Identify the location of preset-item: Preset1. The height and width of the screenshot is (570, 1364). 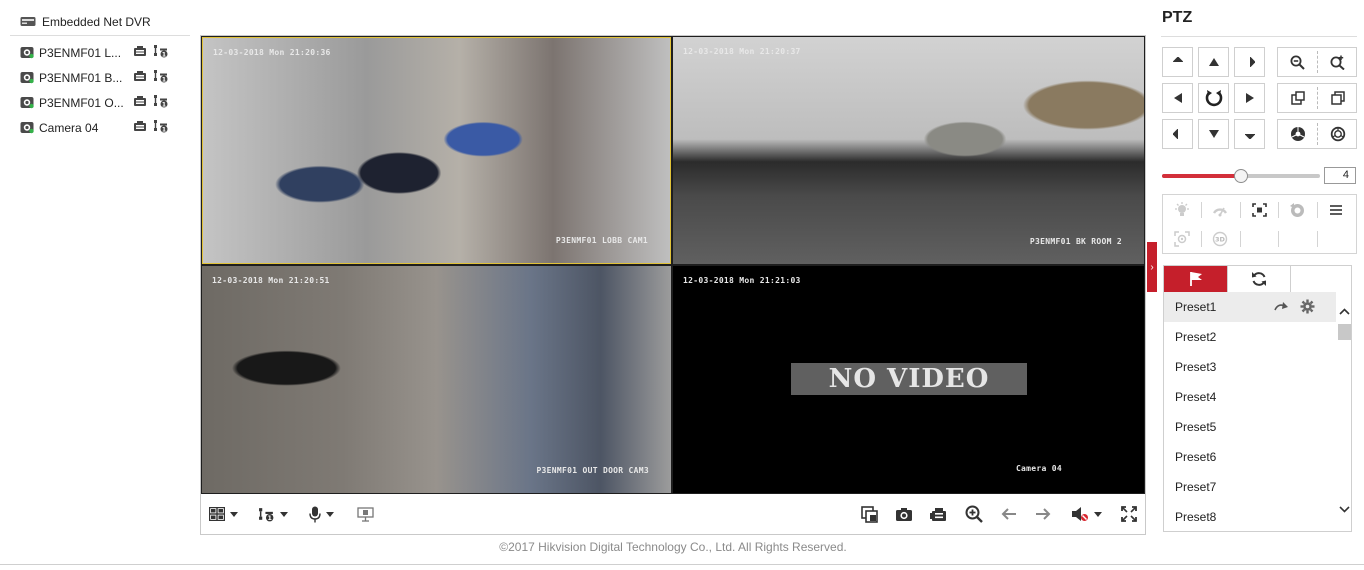
(1250, 307).